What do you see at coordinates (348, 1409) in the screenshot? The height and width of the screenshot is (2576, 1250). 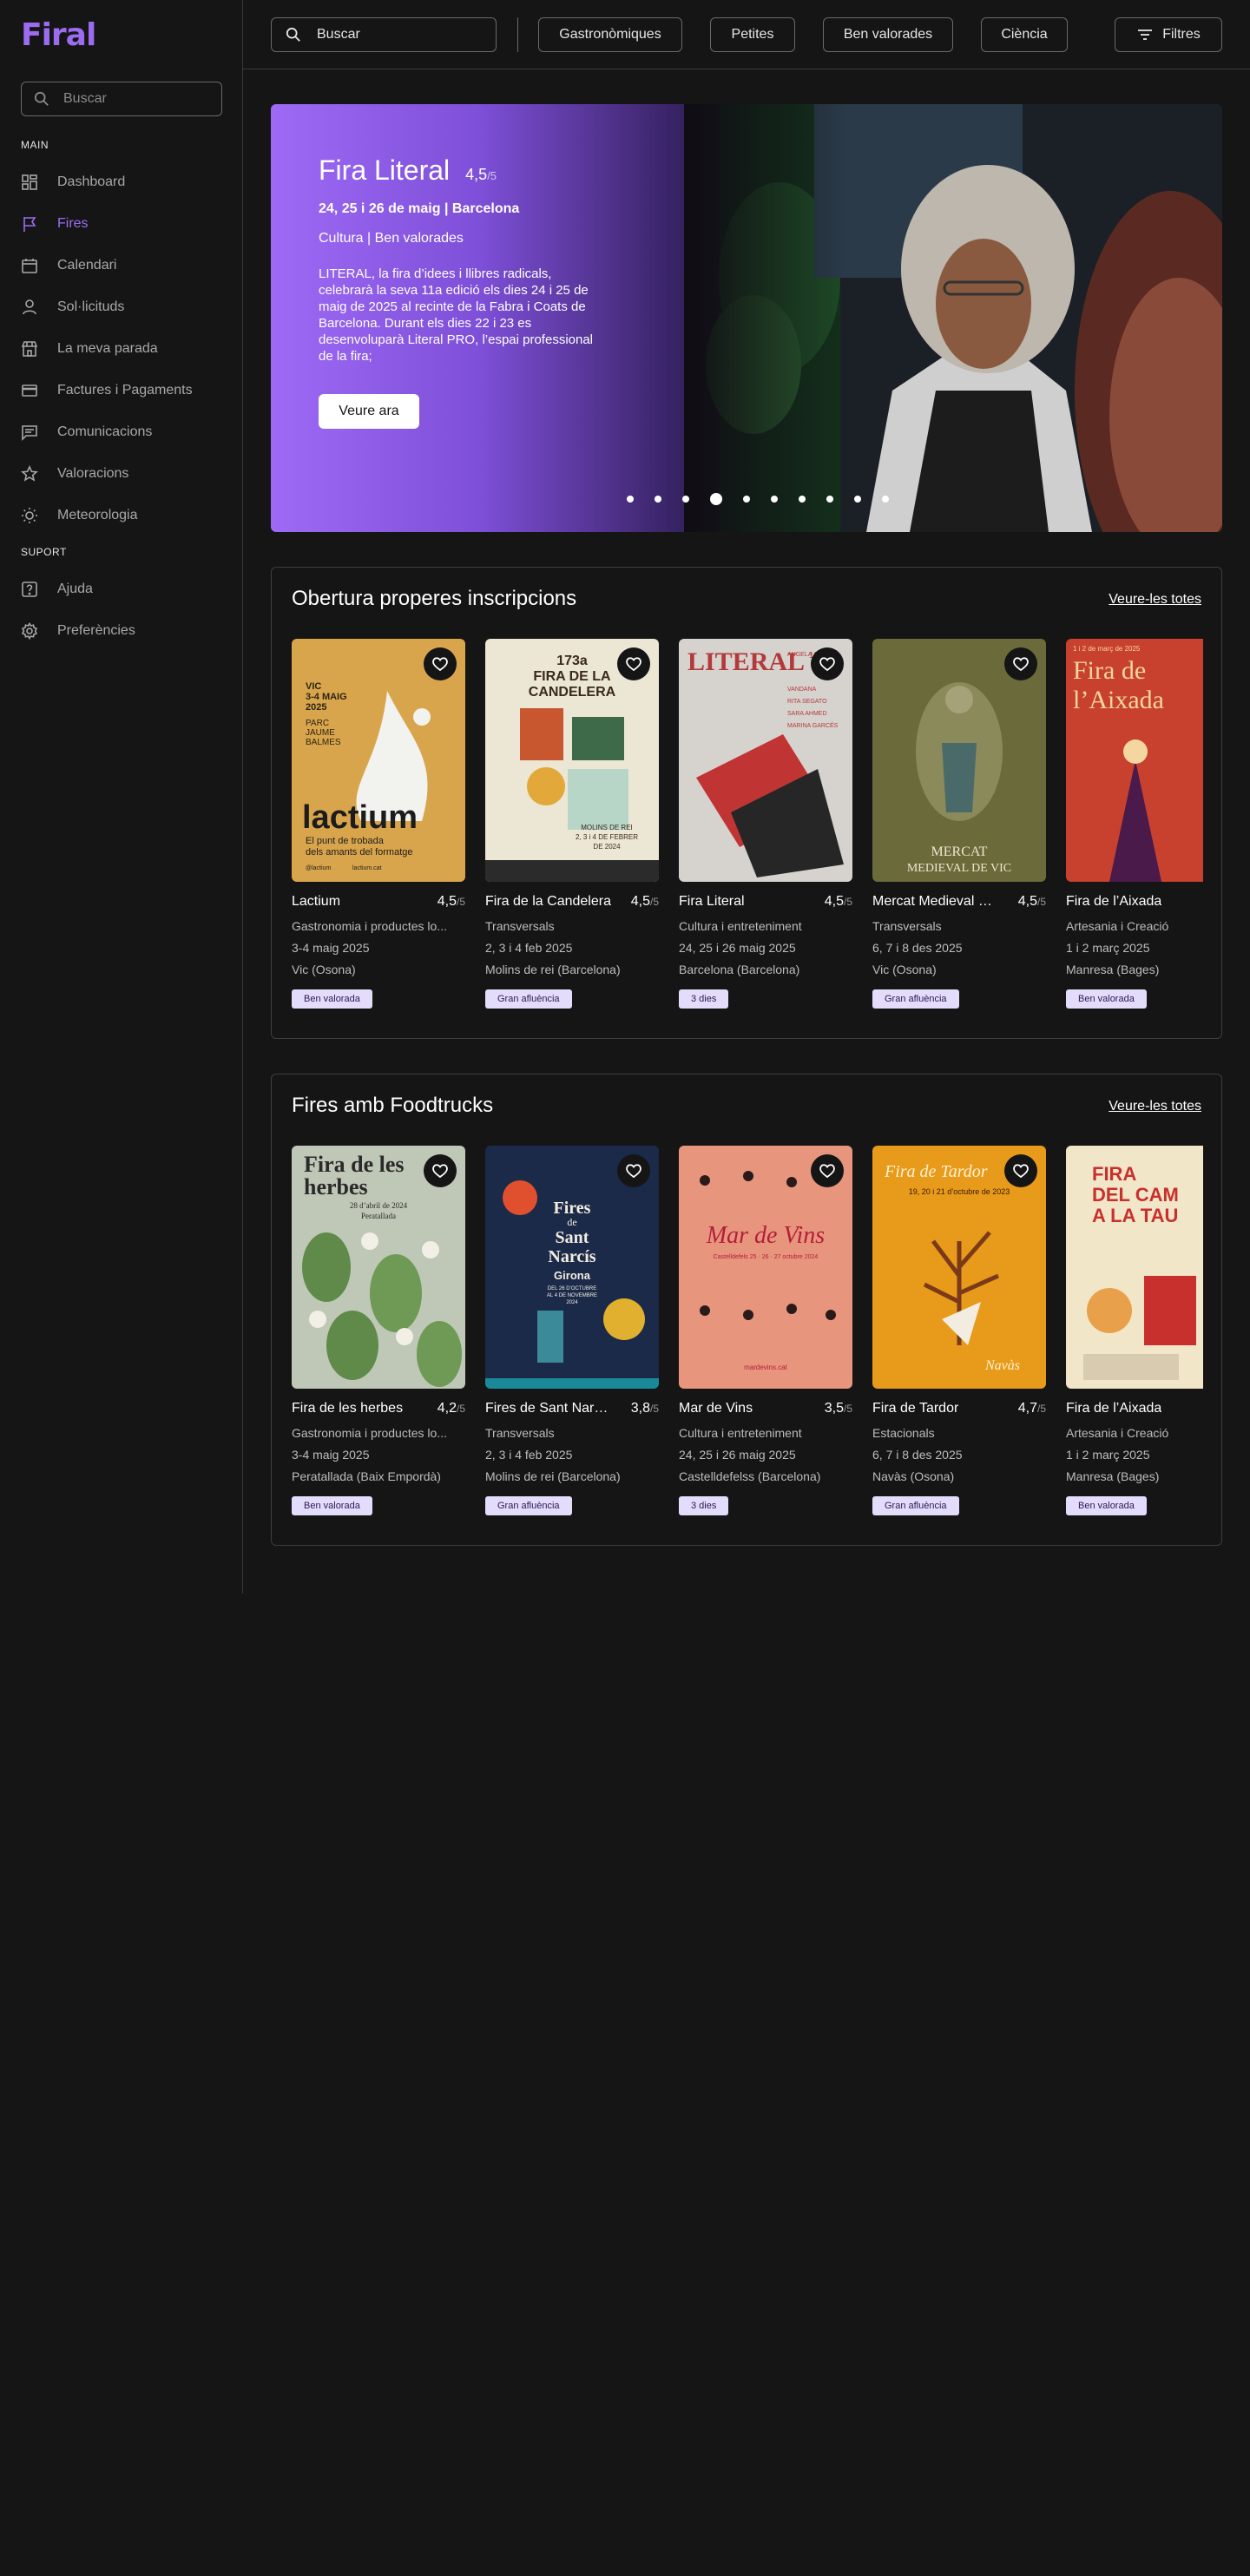 I see `card-title: Fira de les herbes` at bounding box center [348, 1409].